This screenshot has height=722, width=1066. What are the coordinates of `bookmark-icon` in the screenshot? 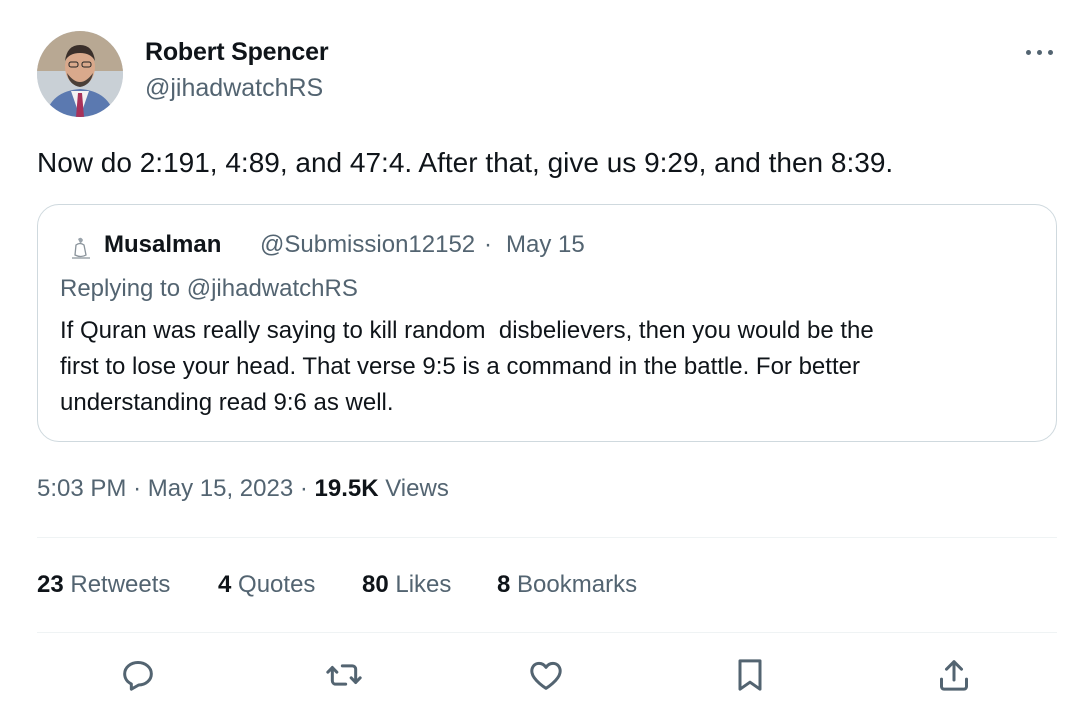 It's located at (750, 675).